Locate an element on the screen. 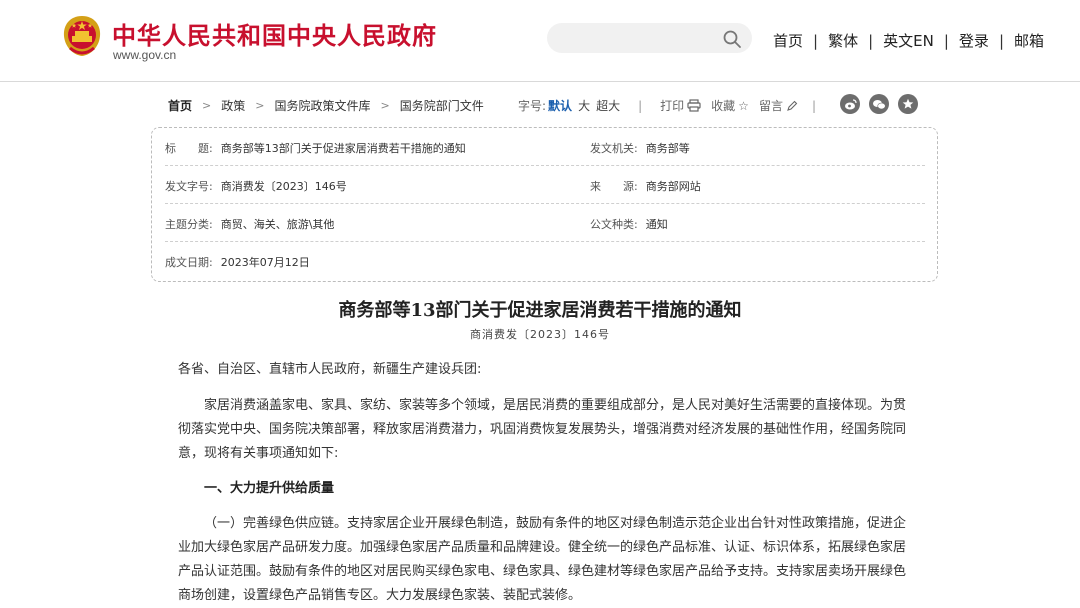  breadcrumb: 首页 > 政策 > 国务院政策文件库 > 国务院部门文件 is located at coordinates (326, 105).